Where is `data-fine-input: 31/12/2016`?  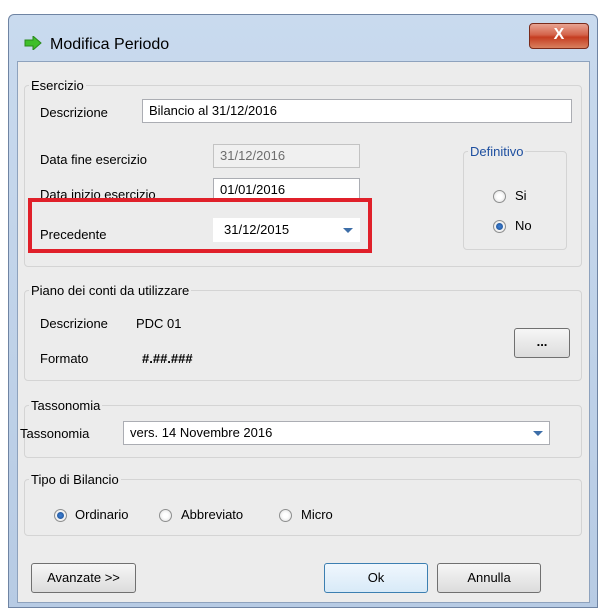
data-fine-input: 31/12/2016 is located at coordinates (286, 156).